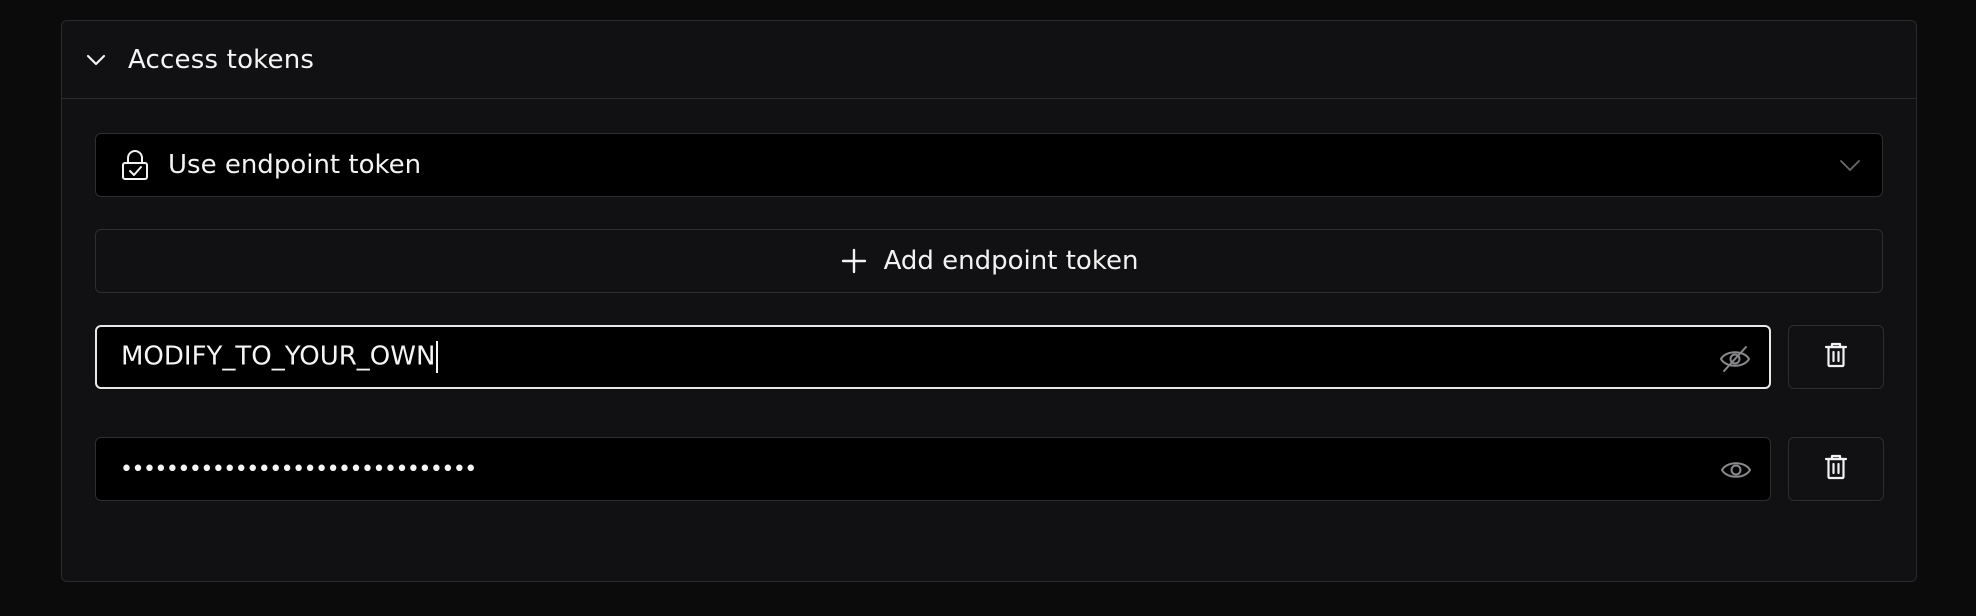  What do you see at coordinates (437, 357) in the screenshot?
I see `text-cursor` at bounding box center [437, 357].